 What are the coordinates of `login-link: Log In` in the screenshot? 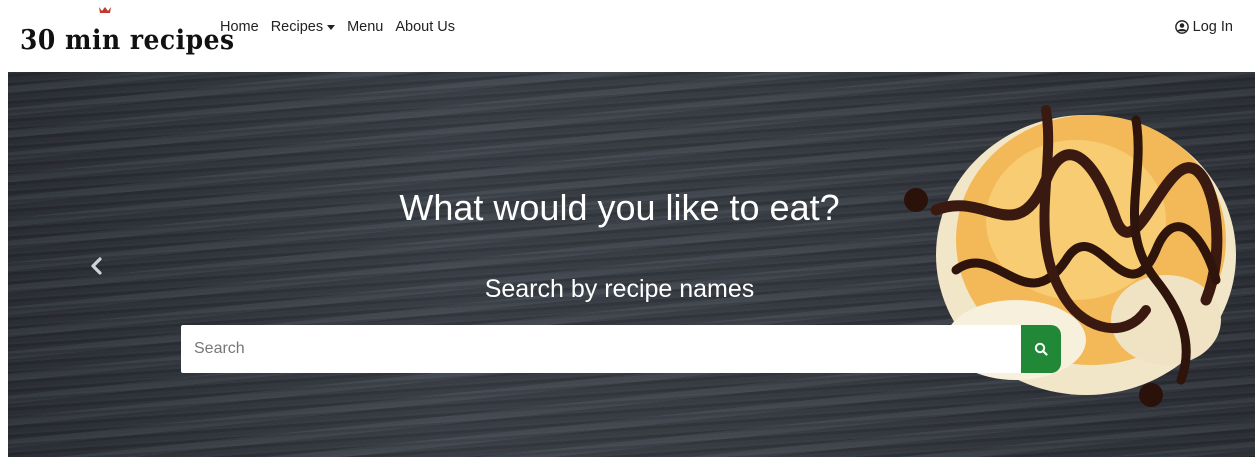 It's located at (1203, 27).